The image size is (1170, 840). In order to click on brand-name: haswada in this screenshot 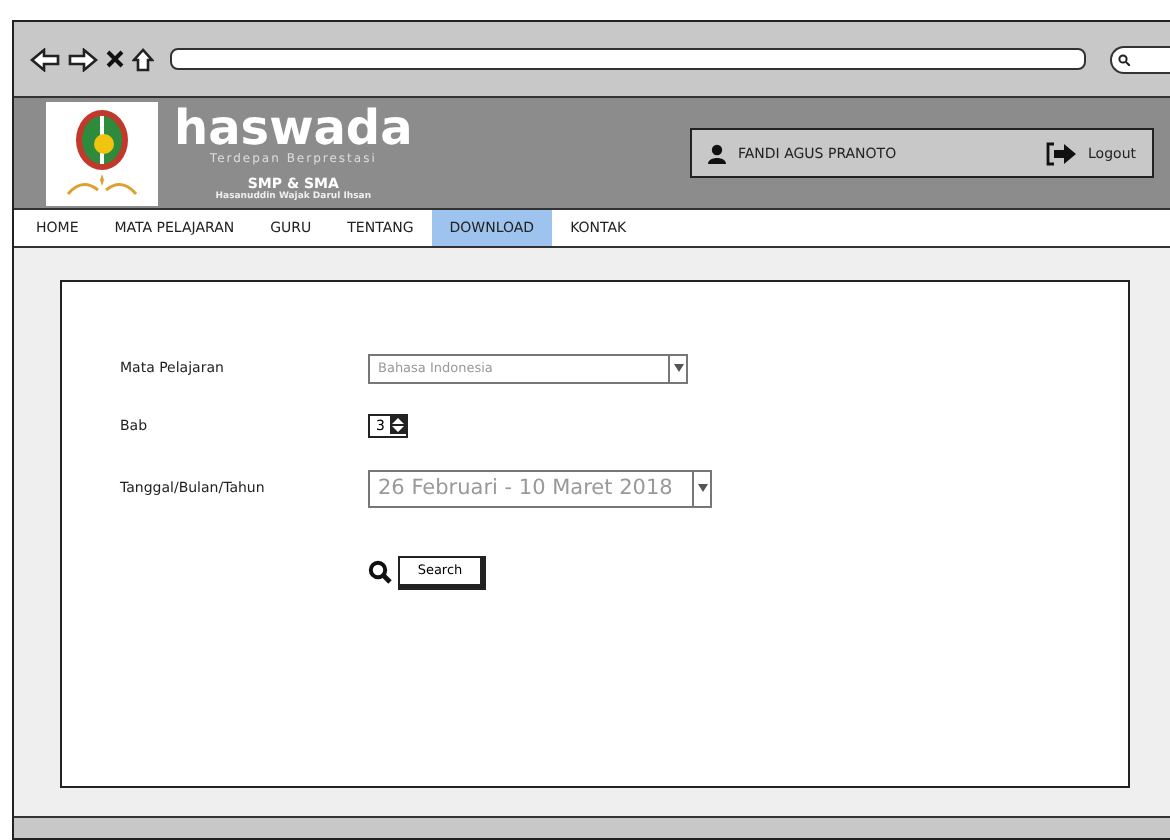, I will do `click(293, 128)`.